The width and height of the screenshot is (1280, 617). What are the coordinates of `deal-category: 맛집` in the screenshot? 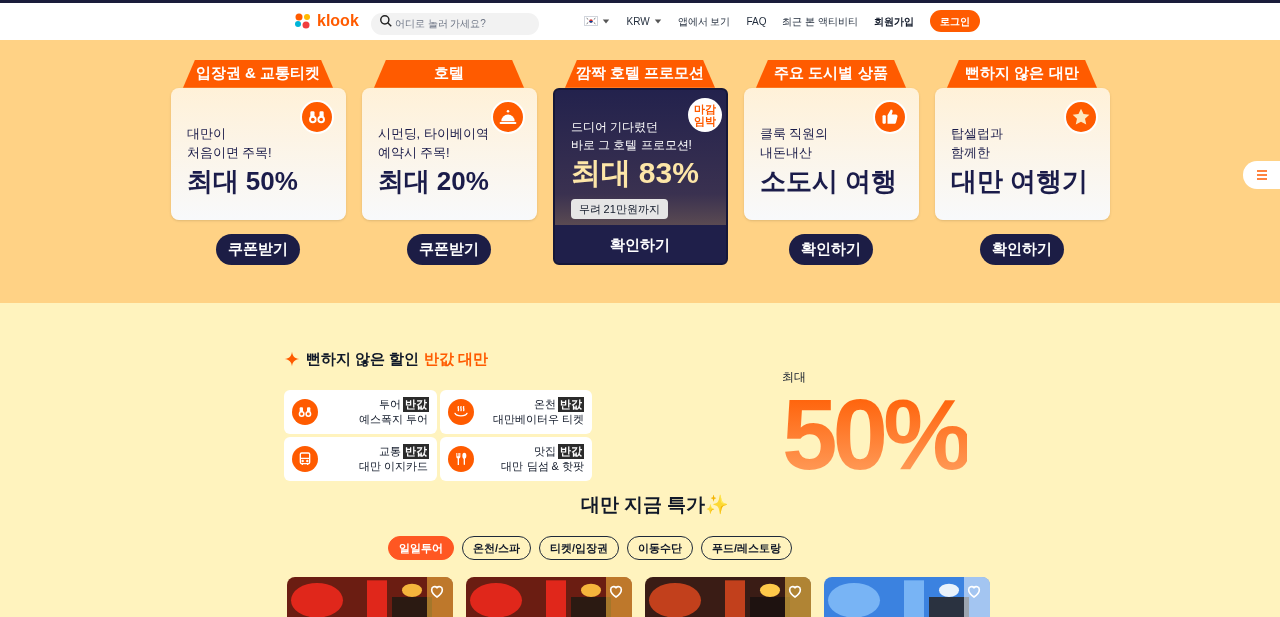 It's located at (545, 452).